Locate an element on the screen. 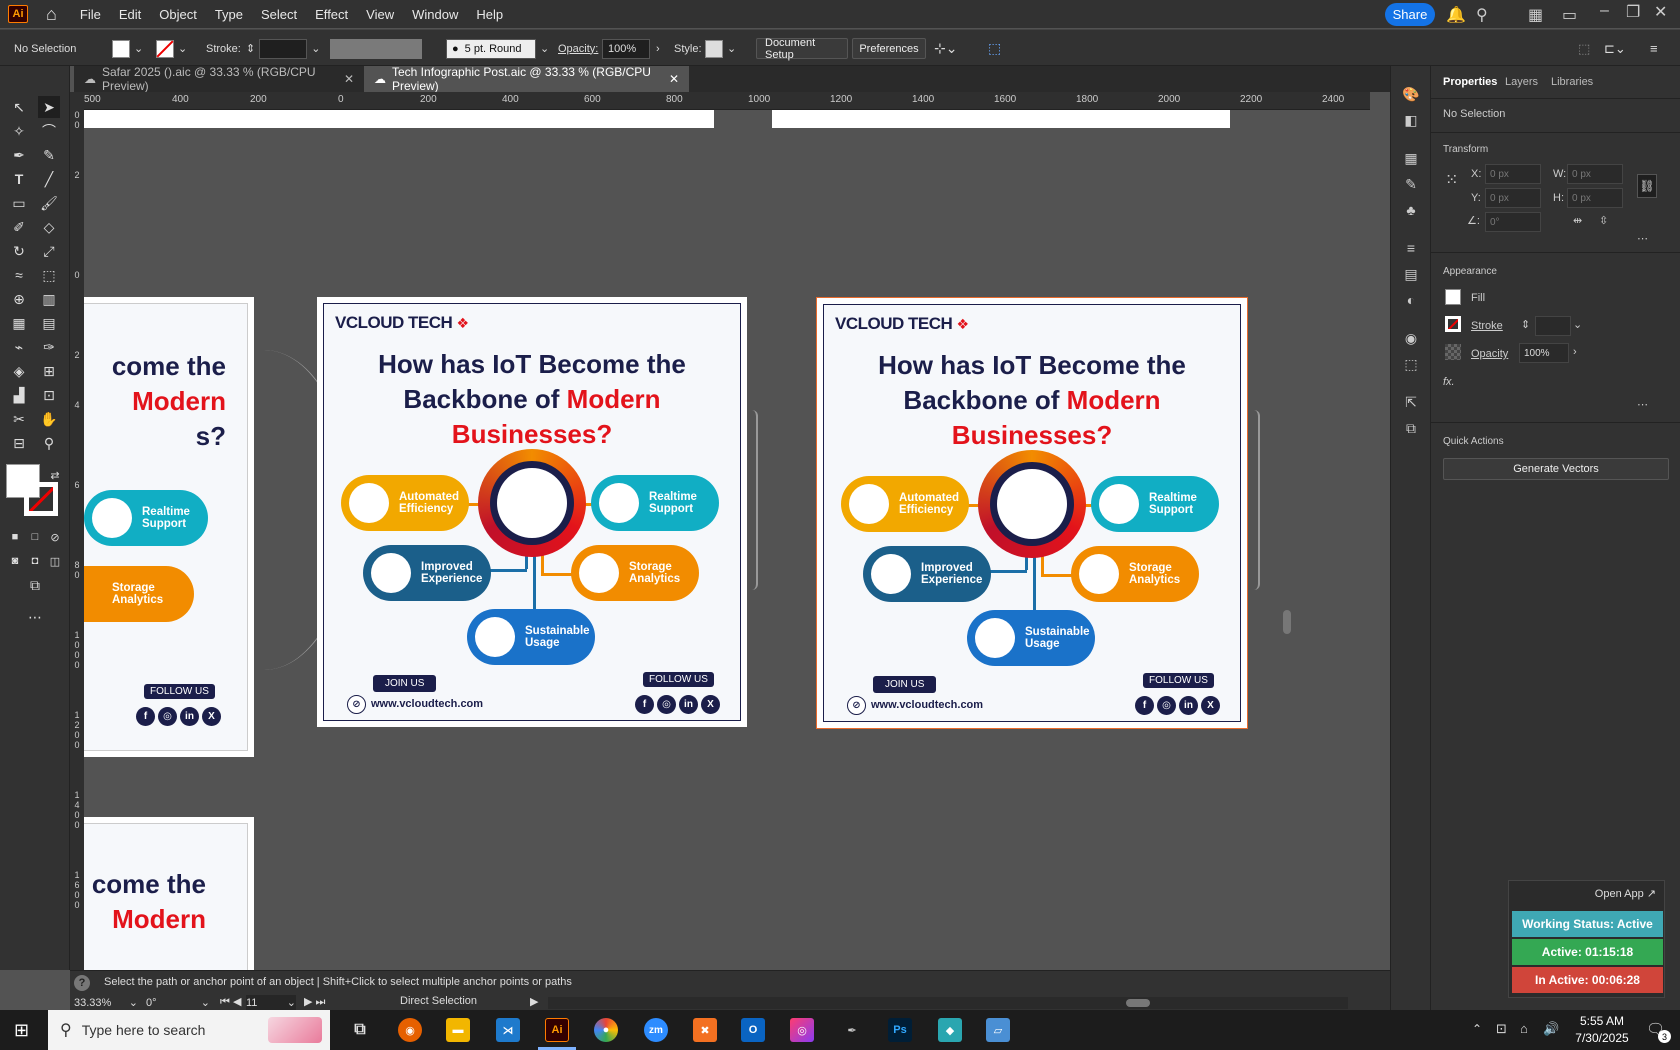  clock-time: 5:55 AM is located at coordinates (1602, 1021).